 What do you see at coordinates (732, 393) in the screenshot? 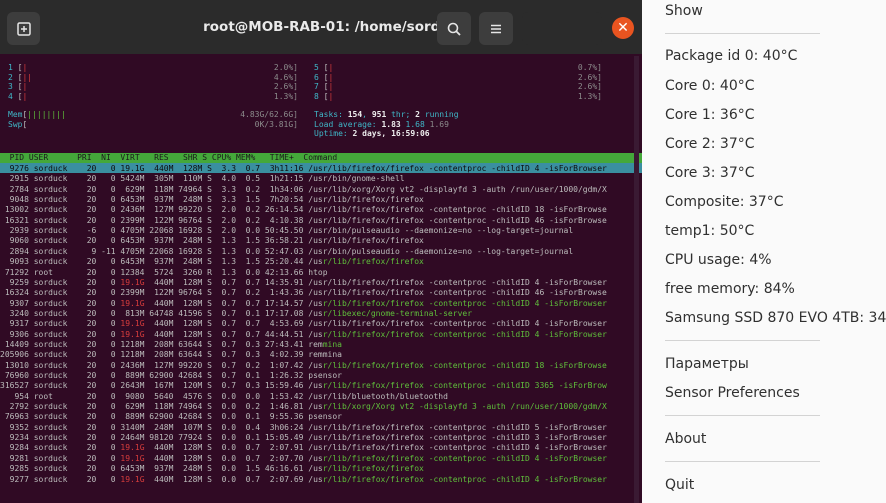
I see `menu-item-sensor-preferences: Sensor Preferences` at bounding box center [732, 393].